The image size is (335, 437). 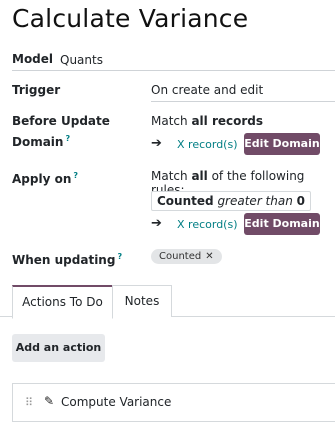 I want to click on list-item: ⠿ ✎ Compute Variance, so click(x=173, y=402).